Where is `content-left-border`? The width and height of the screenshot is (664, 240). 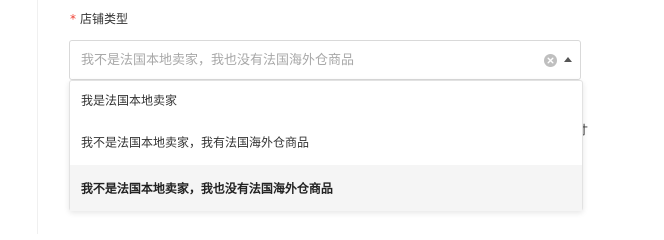 content-left-border is located at coordinates (37, 117).